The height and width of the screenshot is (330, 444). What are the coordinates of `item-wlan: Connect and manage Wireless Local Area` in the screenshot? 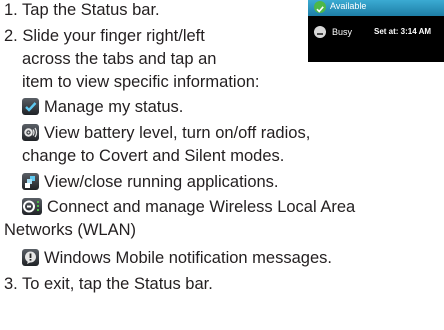 It's located at (188, 207).